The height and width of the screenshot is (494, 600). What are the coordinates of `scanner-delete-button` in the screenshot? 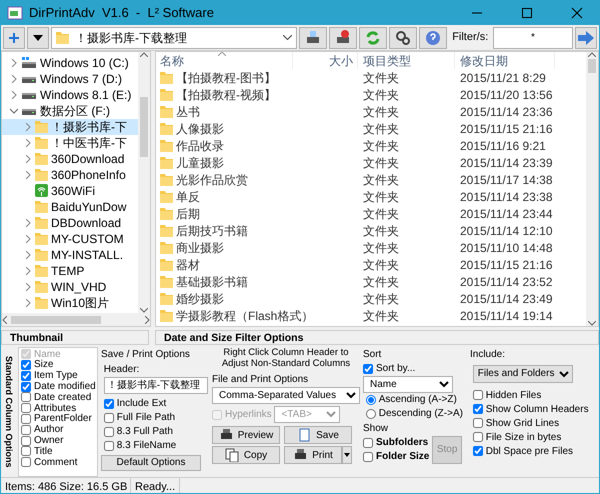 It's located at (343, 37).